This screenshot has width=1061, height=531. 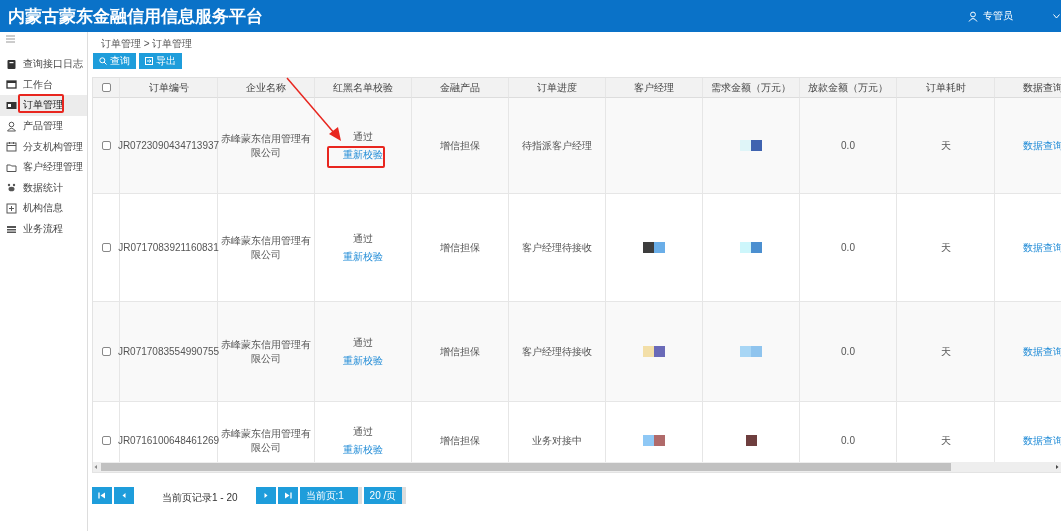 What do you see at coordinates (848, 87) in the screenshot?
I see `column-header: 放款金额（万元）` at bounding box center [848, 87].